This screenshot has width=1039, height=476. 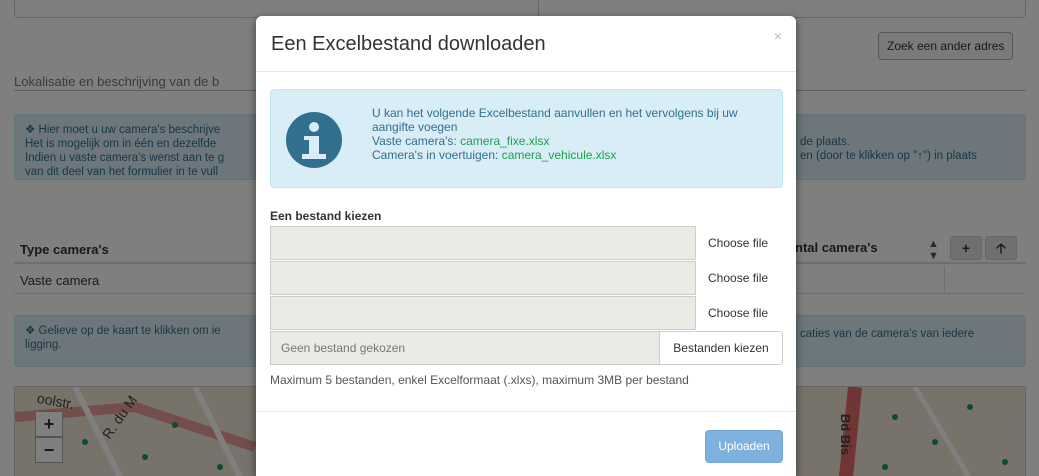 I want to click on file-section-label: Een bestand kiezen, so click(x=326, y=216).